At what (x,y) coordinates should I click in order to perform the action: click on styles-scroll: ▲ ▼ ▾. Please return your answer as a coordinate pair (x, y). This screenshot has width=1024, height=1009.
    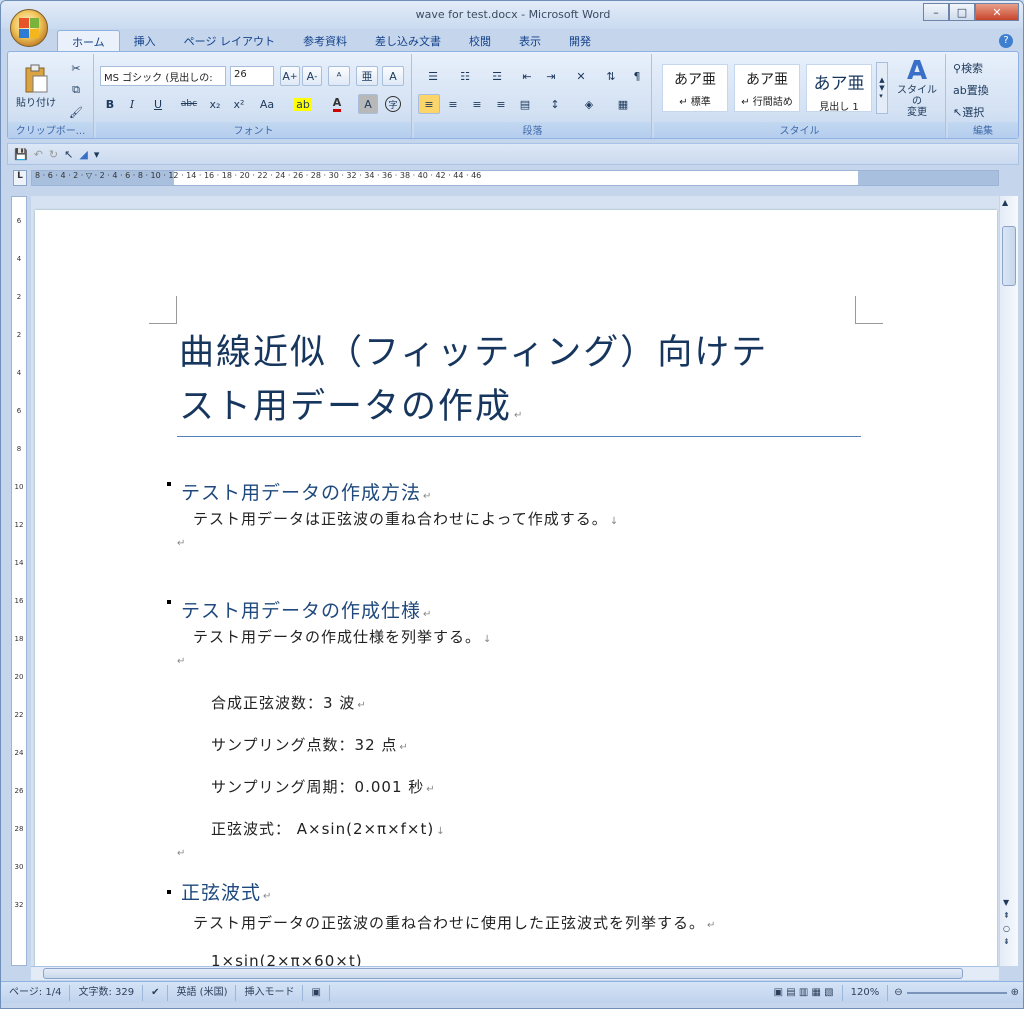
    Looking at the image, I should click on (882, 88).